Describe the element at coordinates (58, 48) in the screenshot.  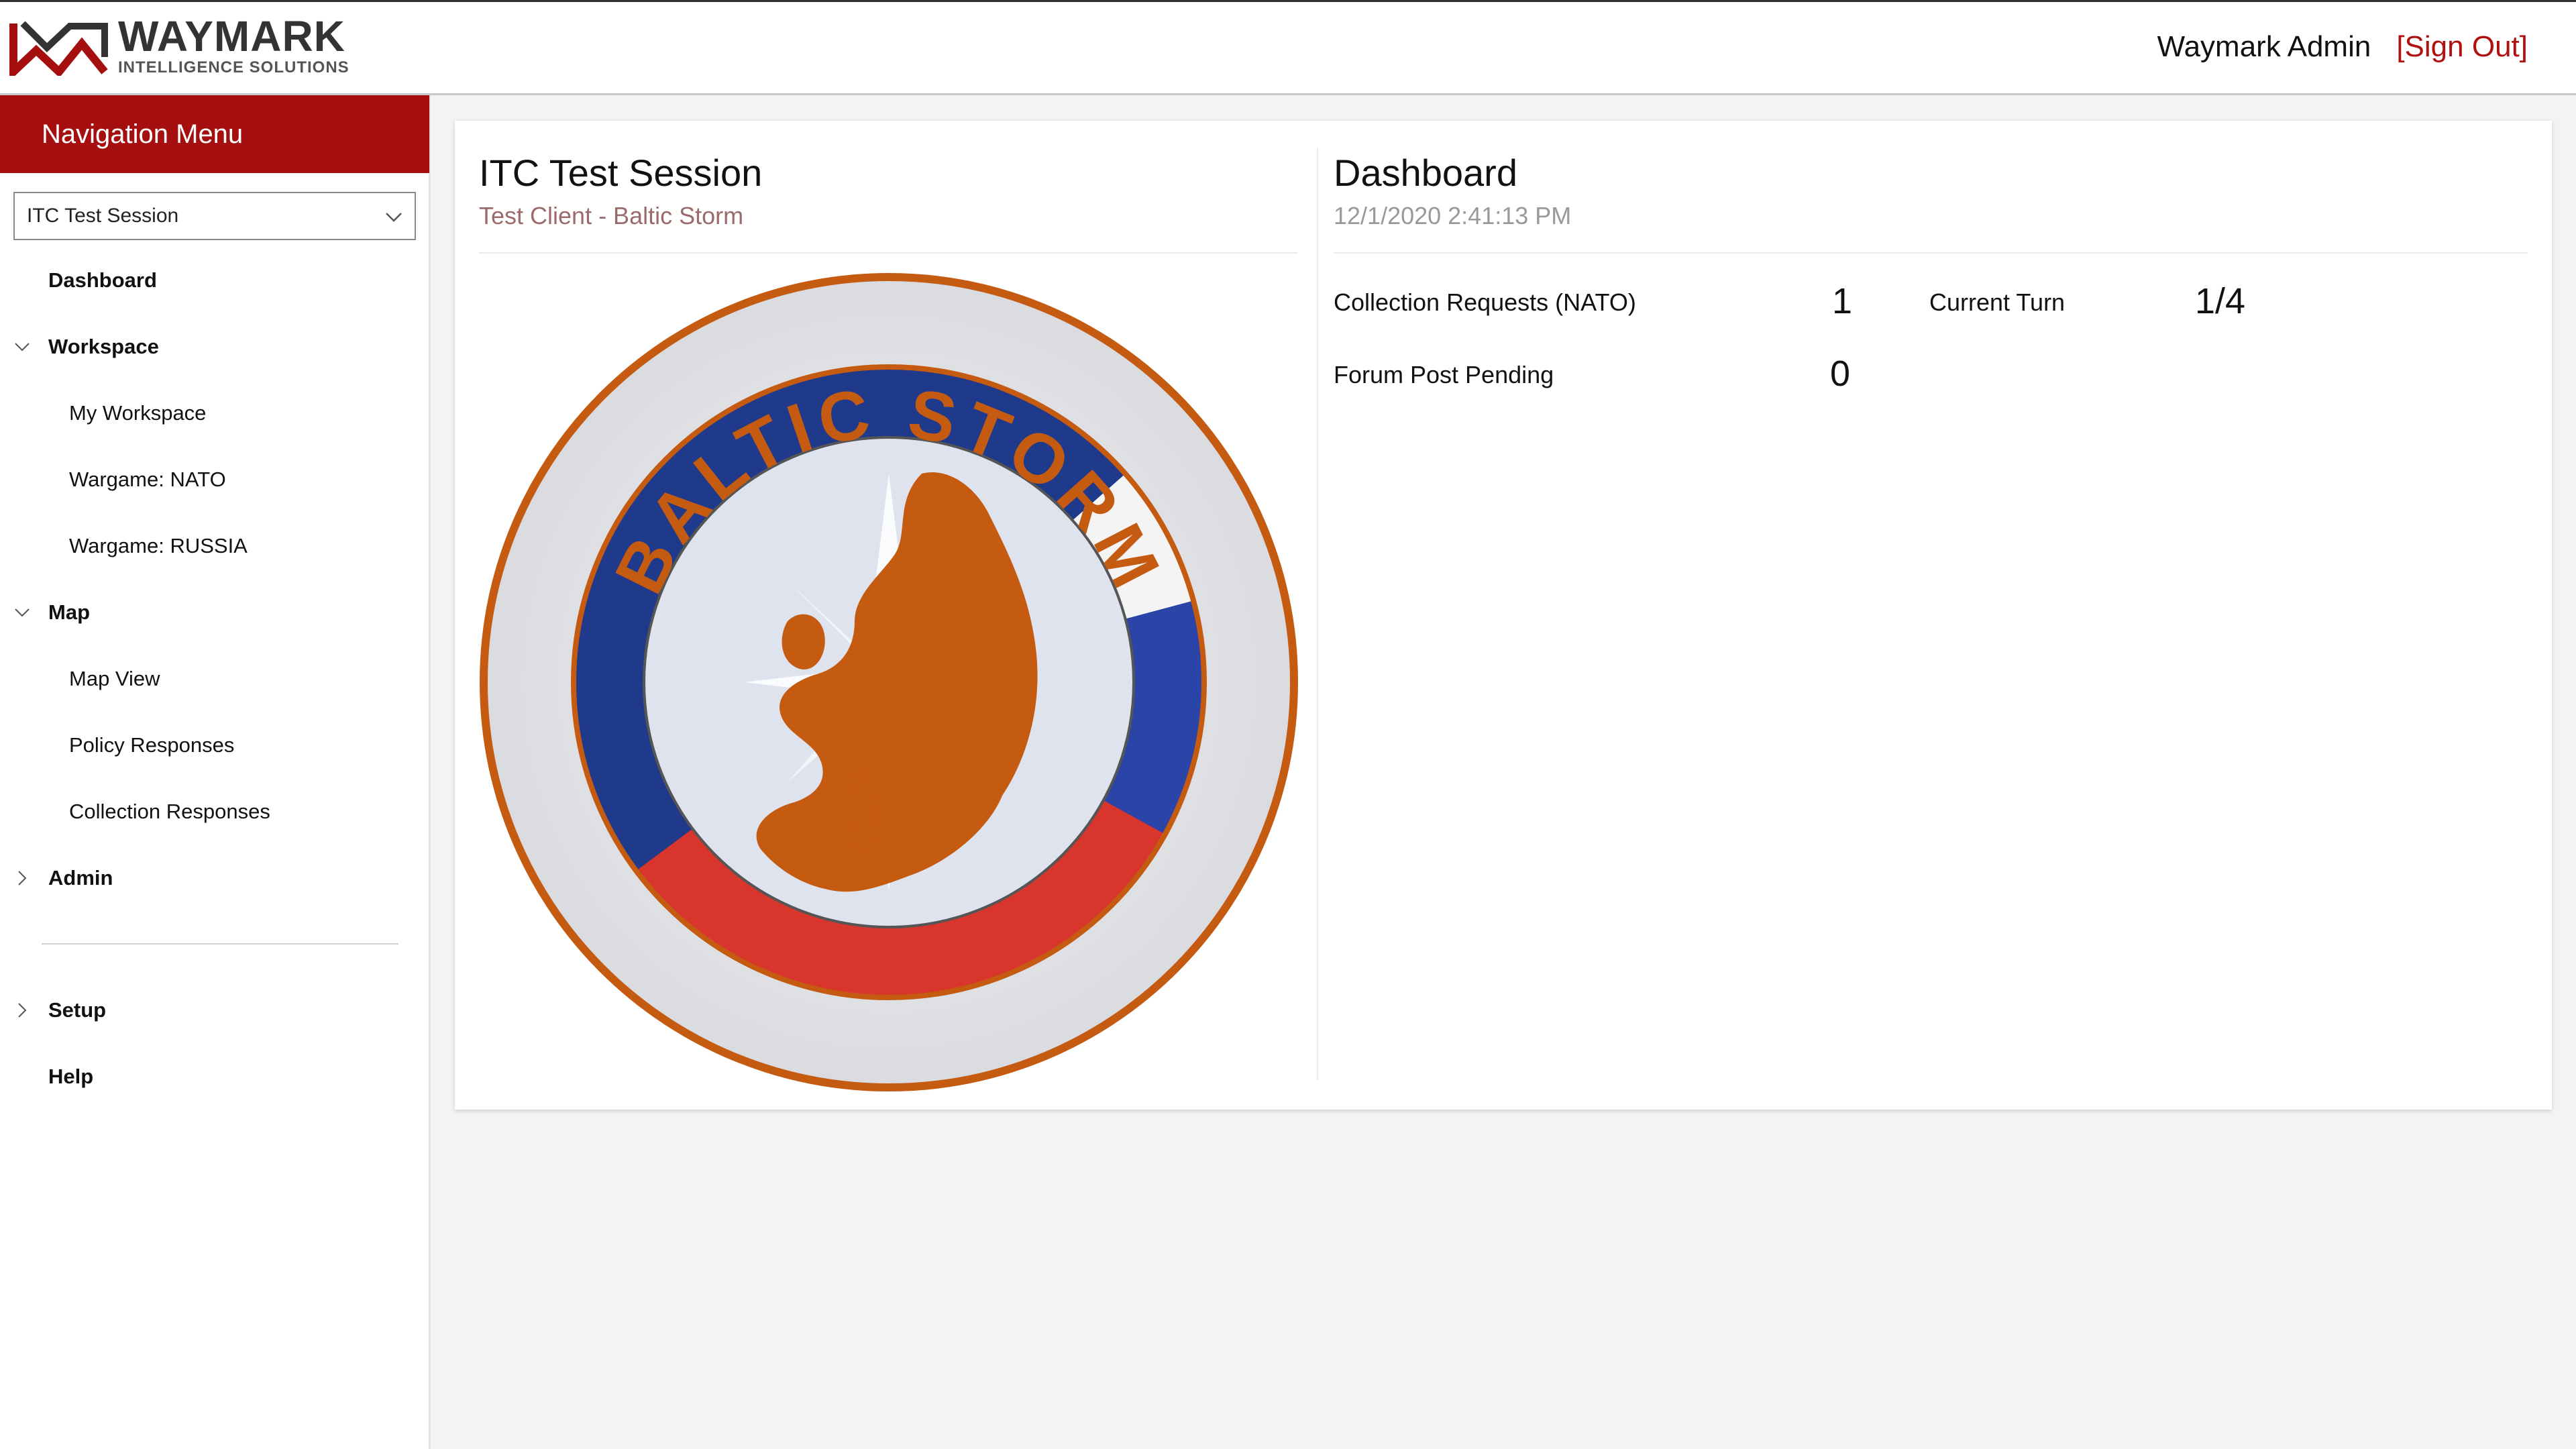
I see `waymark-logo-mark-icon` at that location.